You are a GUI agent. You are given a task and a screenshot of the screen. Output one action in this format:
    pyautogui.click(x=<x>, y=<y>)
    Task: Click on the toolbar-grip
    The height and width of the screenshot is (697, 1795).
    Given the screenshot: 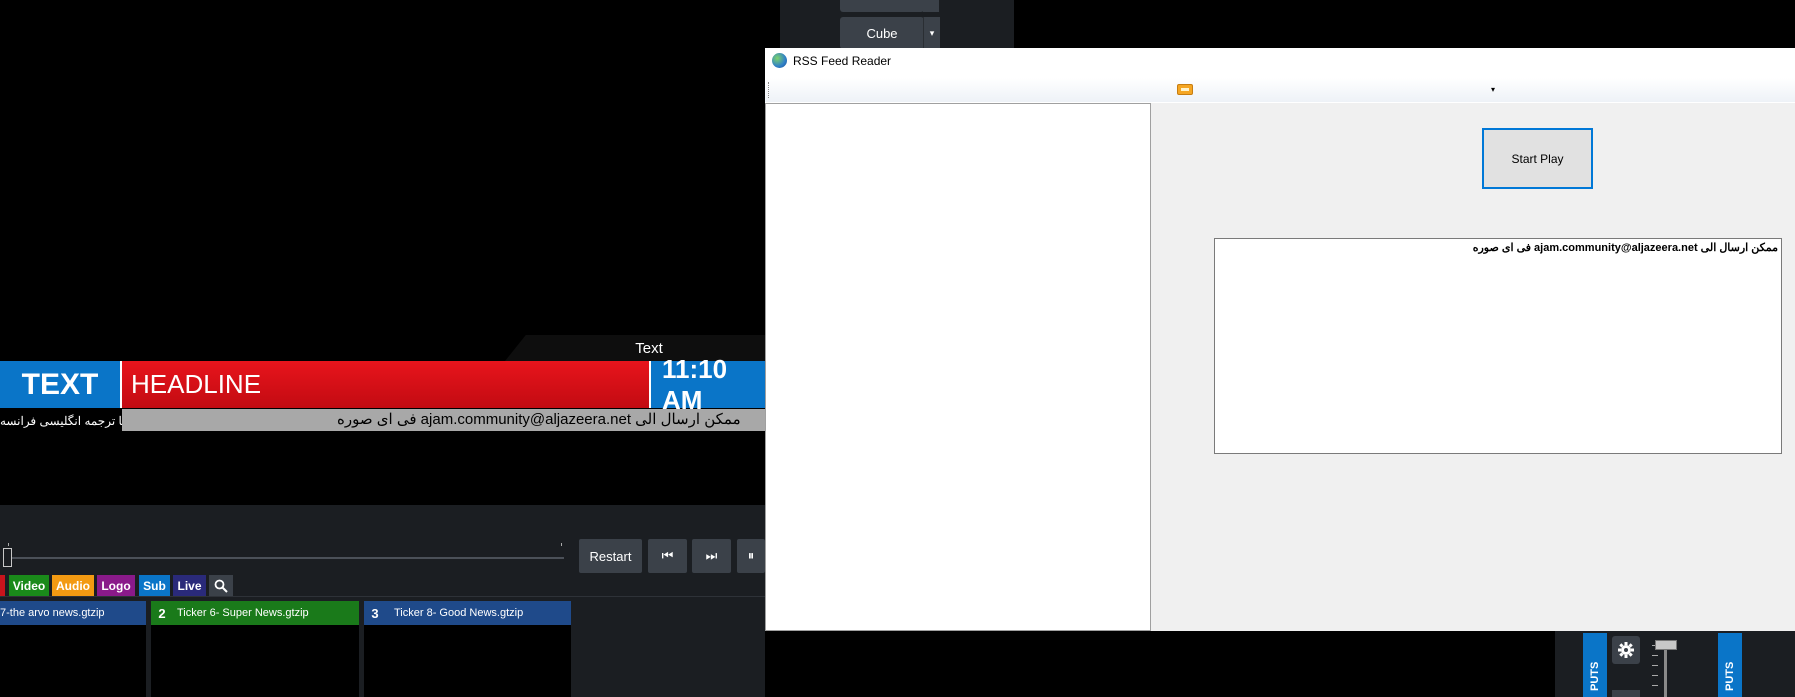 What is the action you would take?
    pyautogui.click(x=770, y=90)
    